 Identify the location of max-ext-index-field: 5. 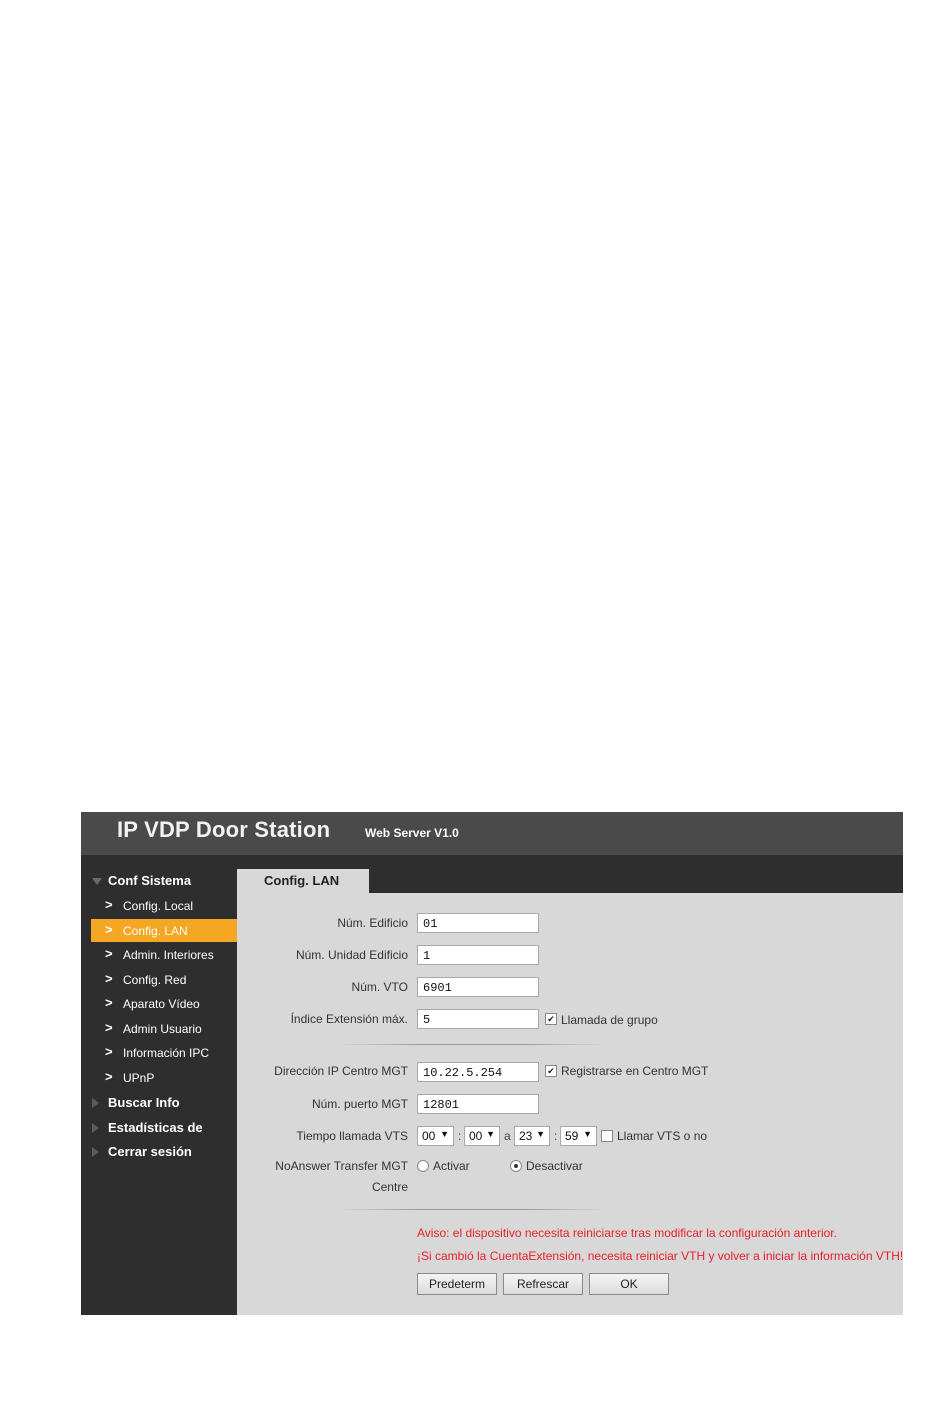
(478, 1019).